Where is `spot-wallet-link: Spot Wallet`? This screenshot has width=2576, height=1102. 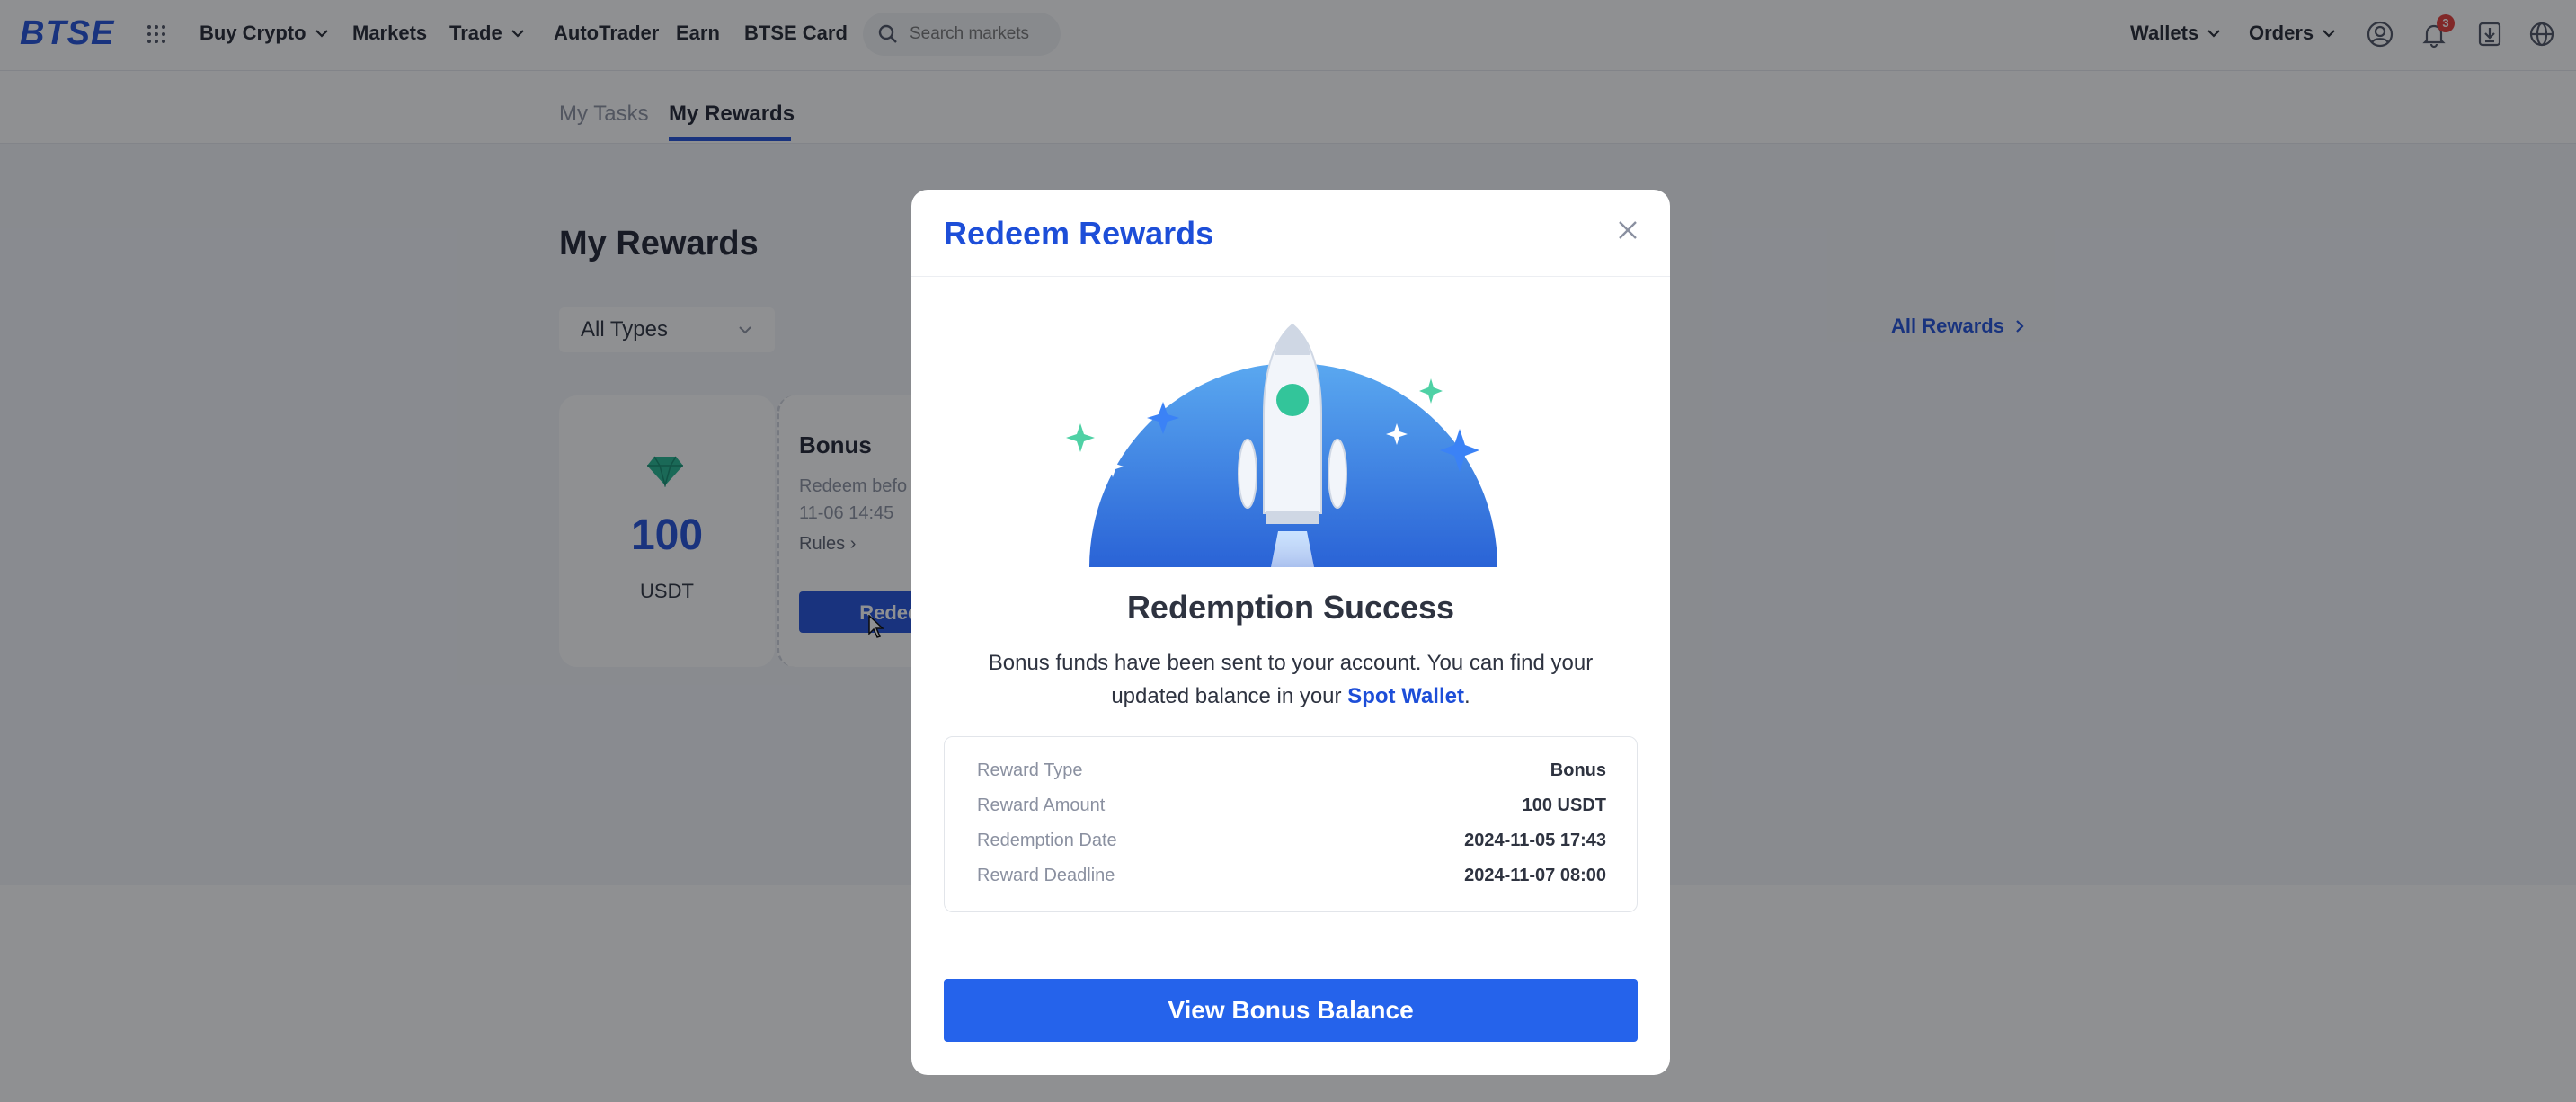
spot-wallet-link: Spot Wallet is located at coordinates (1405, 696).